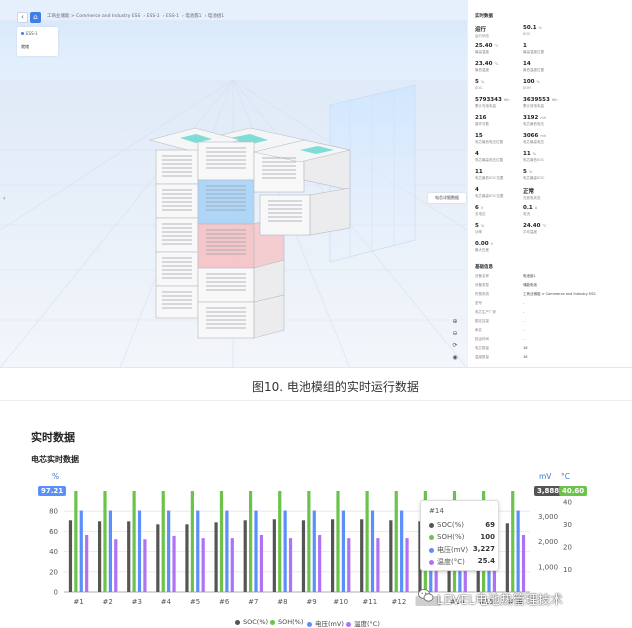 The height and width of the screenshot is (628, 632). What do you see at coordinates (490, 525) in the screenshot?
I see `tooltip-series-value: 69` at bounding box center [490, 525].